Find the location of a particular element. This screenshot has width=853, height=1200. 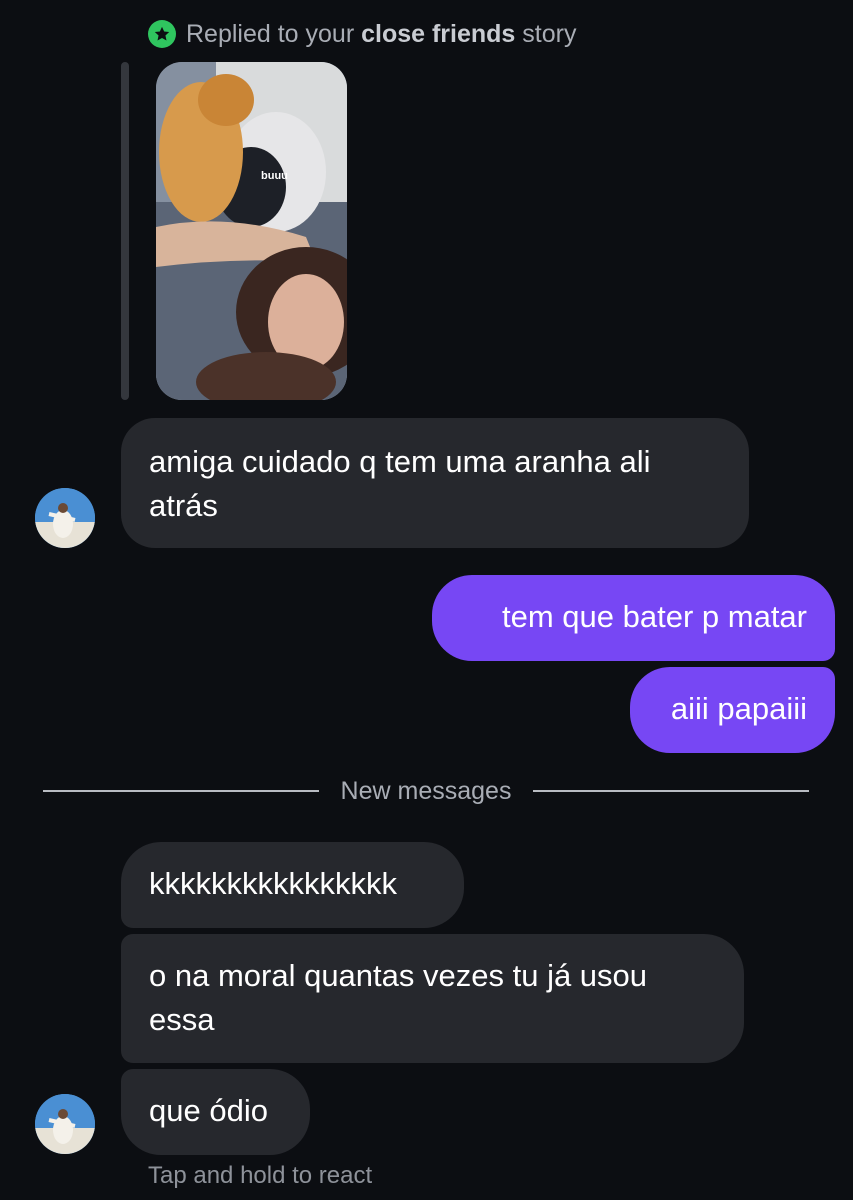

message-bubble-incoming: kkkkkkkkkkkkkkkk is located at coordinates (292, 885).